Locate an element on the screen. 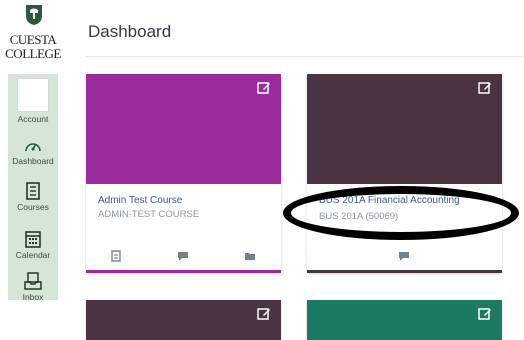 This screenshot has width=524, height=340. redaction-ellipse is located at coordinates (401, 213).